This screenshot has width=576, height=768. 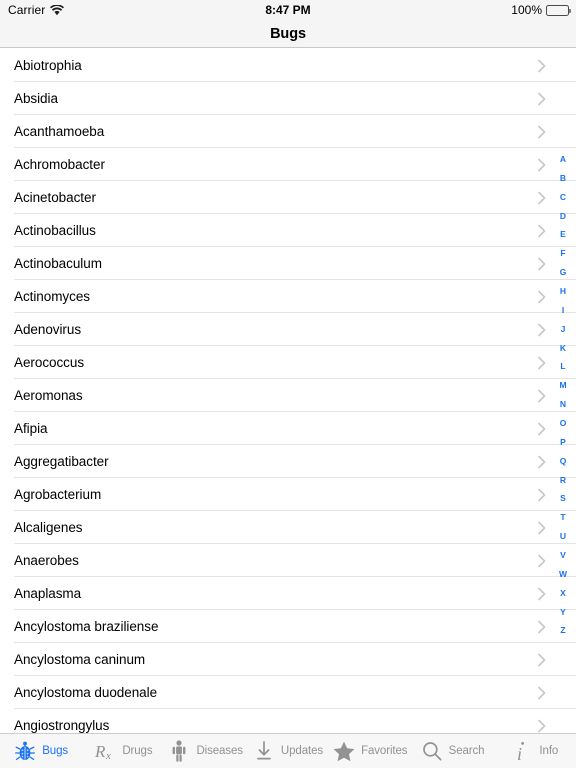 I want to click on table-row: Actinobaculum, so click(x=288, y=263).